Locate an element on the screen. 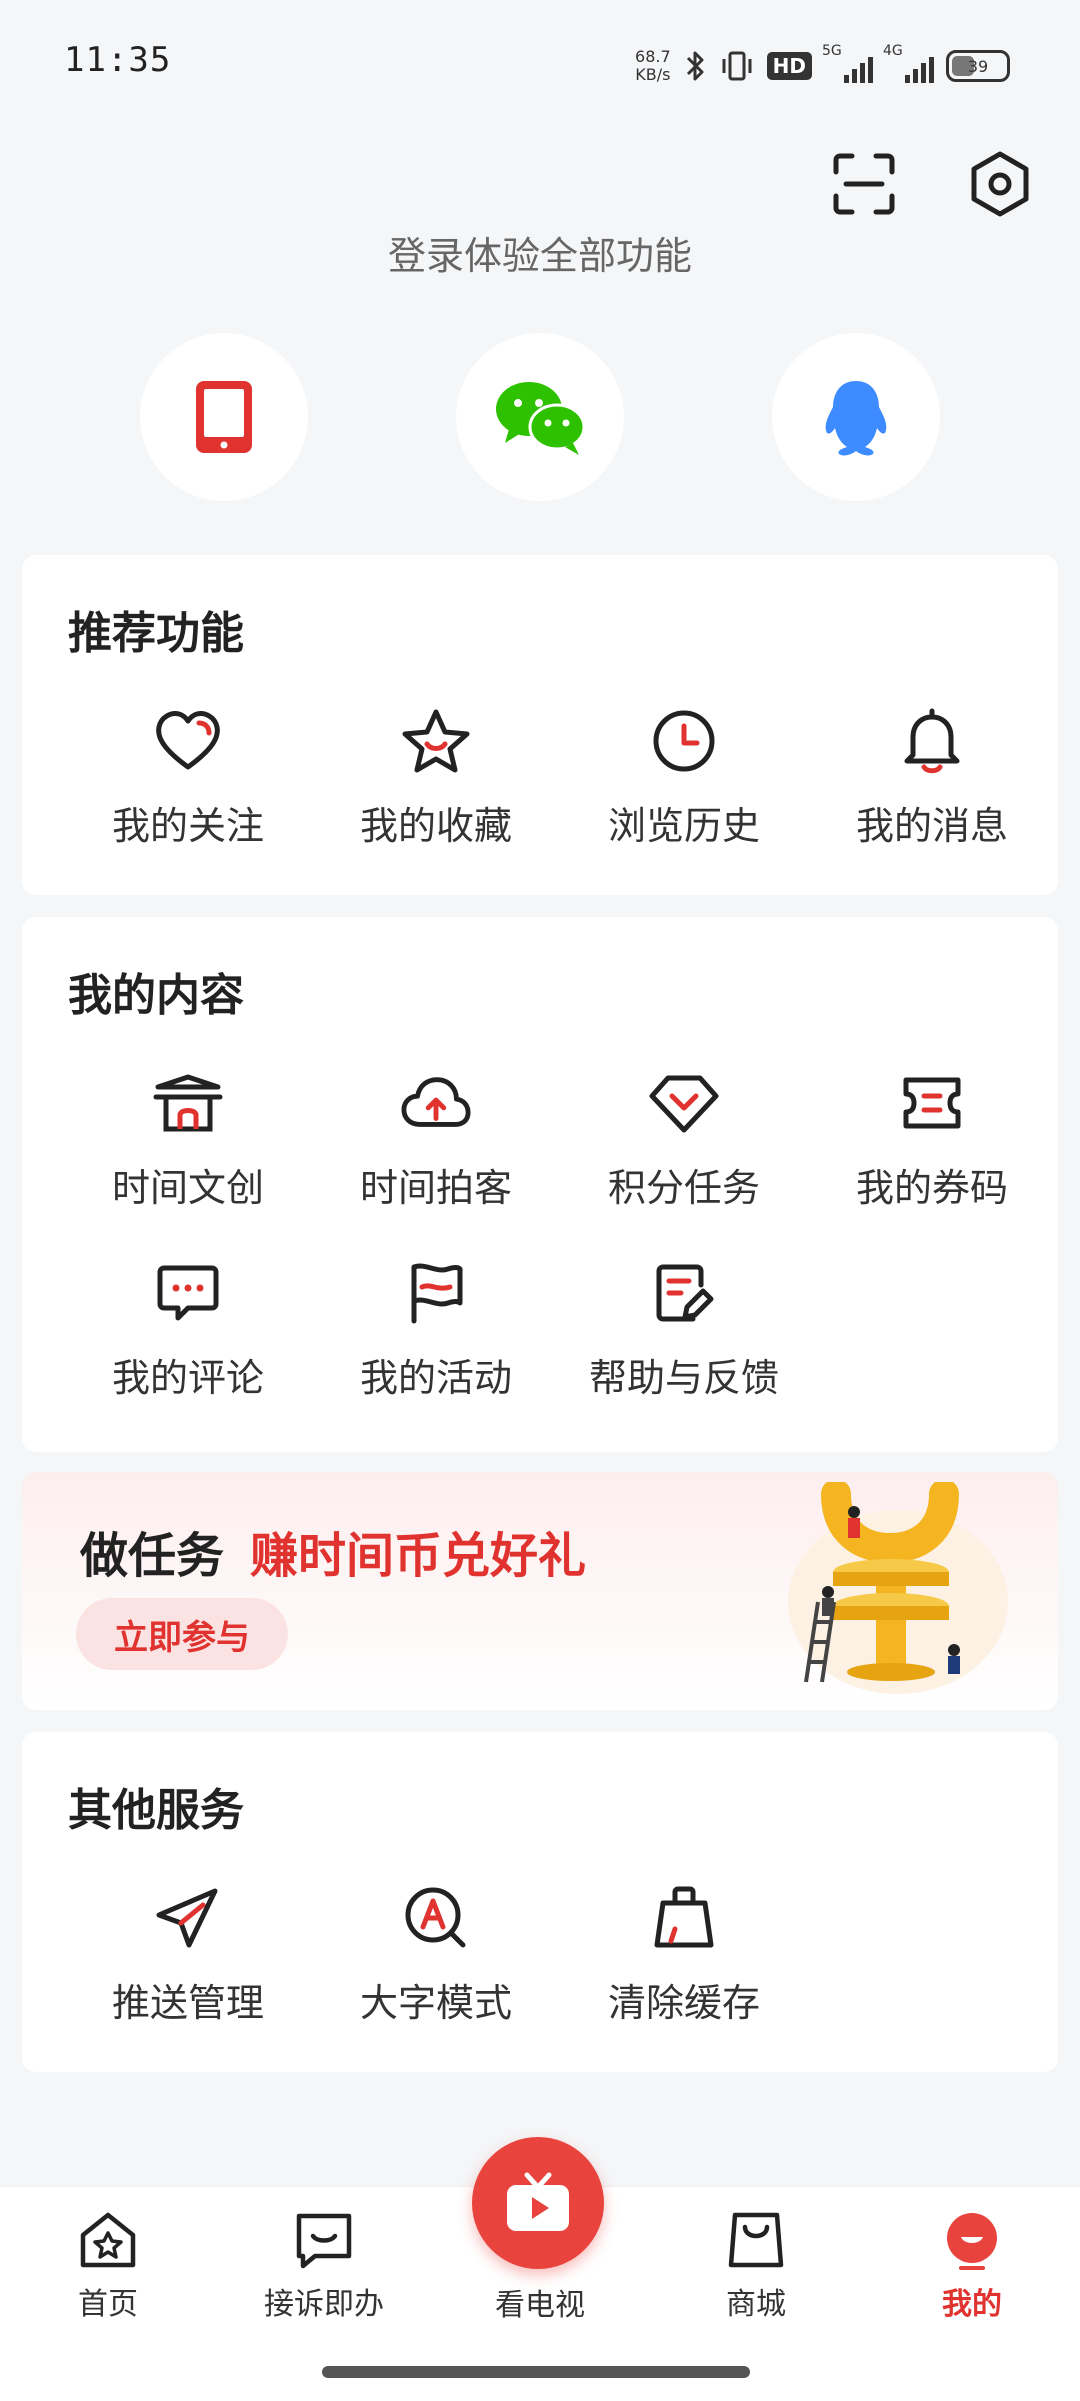 The height and width of the screenshot is (2401, 1080). nav-home-label: 首页 is located at coordinates (108, 2304).